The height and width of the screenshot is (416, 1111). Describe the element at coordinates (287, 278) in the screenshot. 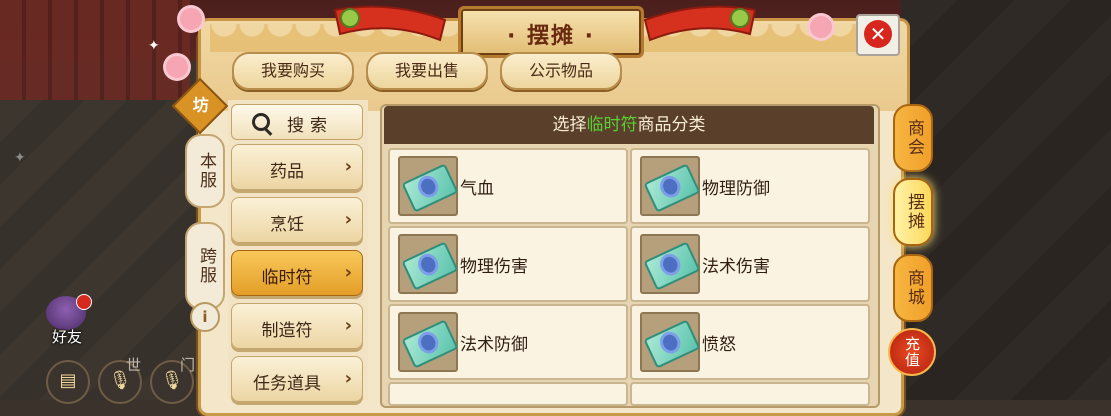

I see `category-label: 临时符` at that location.